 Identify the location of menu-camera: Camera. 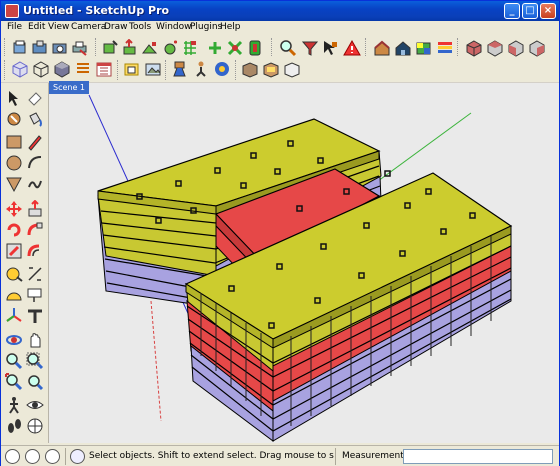
(88, 27).